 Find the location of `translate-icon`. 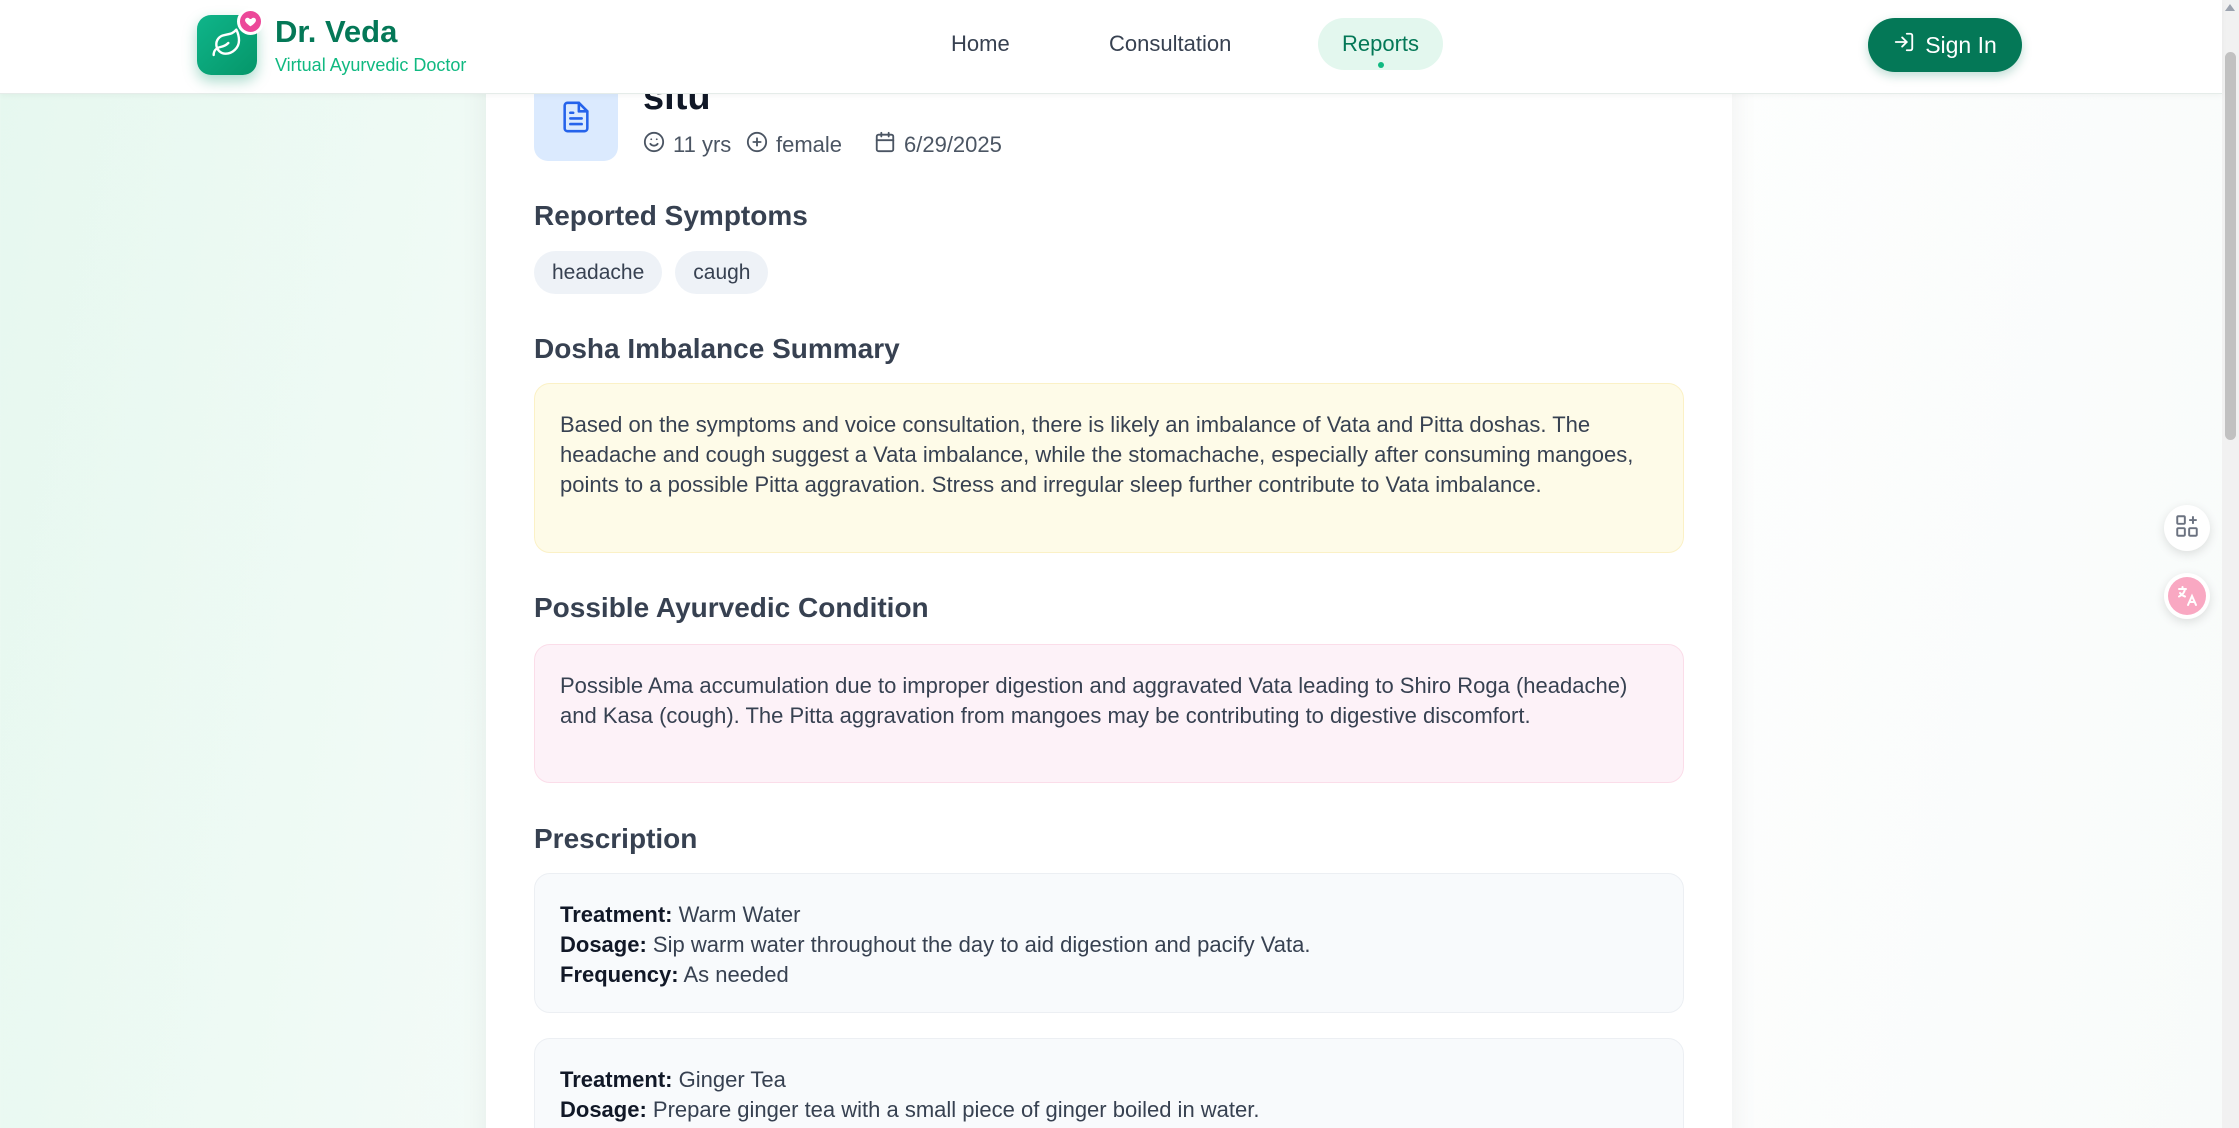

translate-icon is located at coordinates (2187, 596).